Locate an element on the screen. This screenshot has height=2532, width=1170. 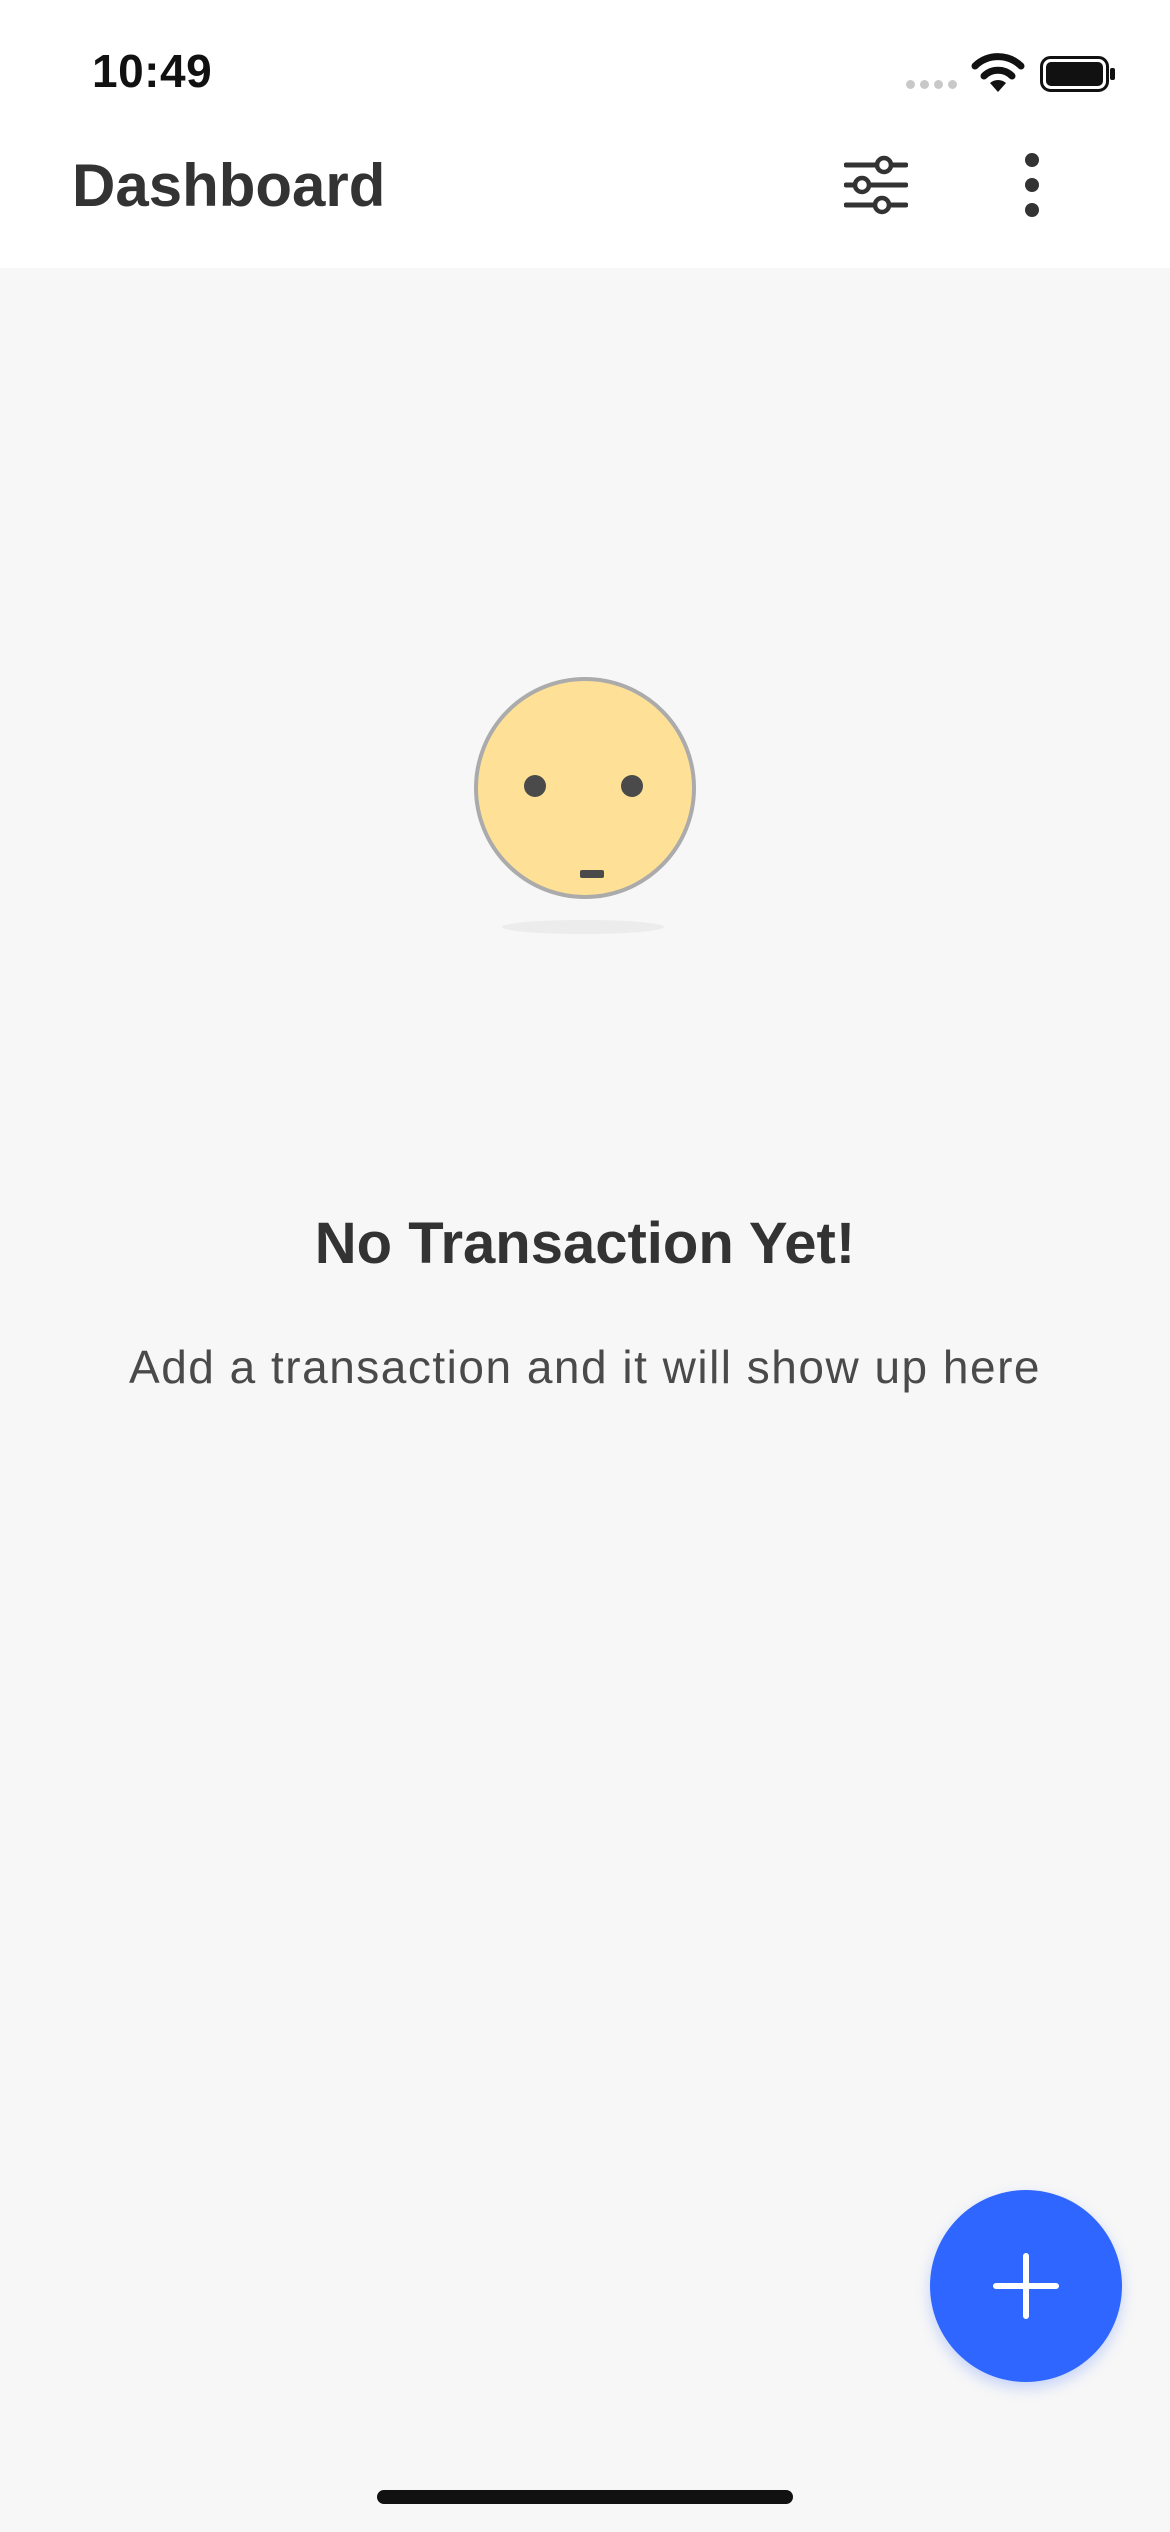
battery-icon is located at coordinates (1077, 74).